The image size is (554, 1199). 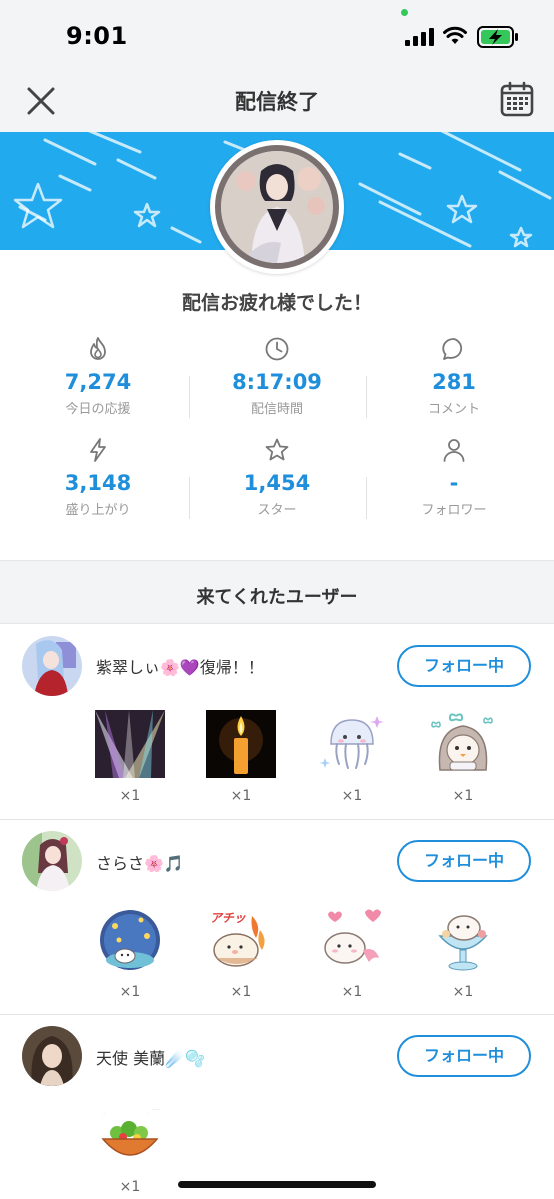 What do you see at coordinates (277, 483) in the screenshot?
I see `stat-value: 1,454` at bounding box center [277, 483].